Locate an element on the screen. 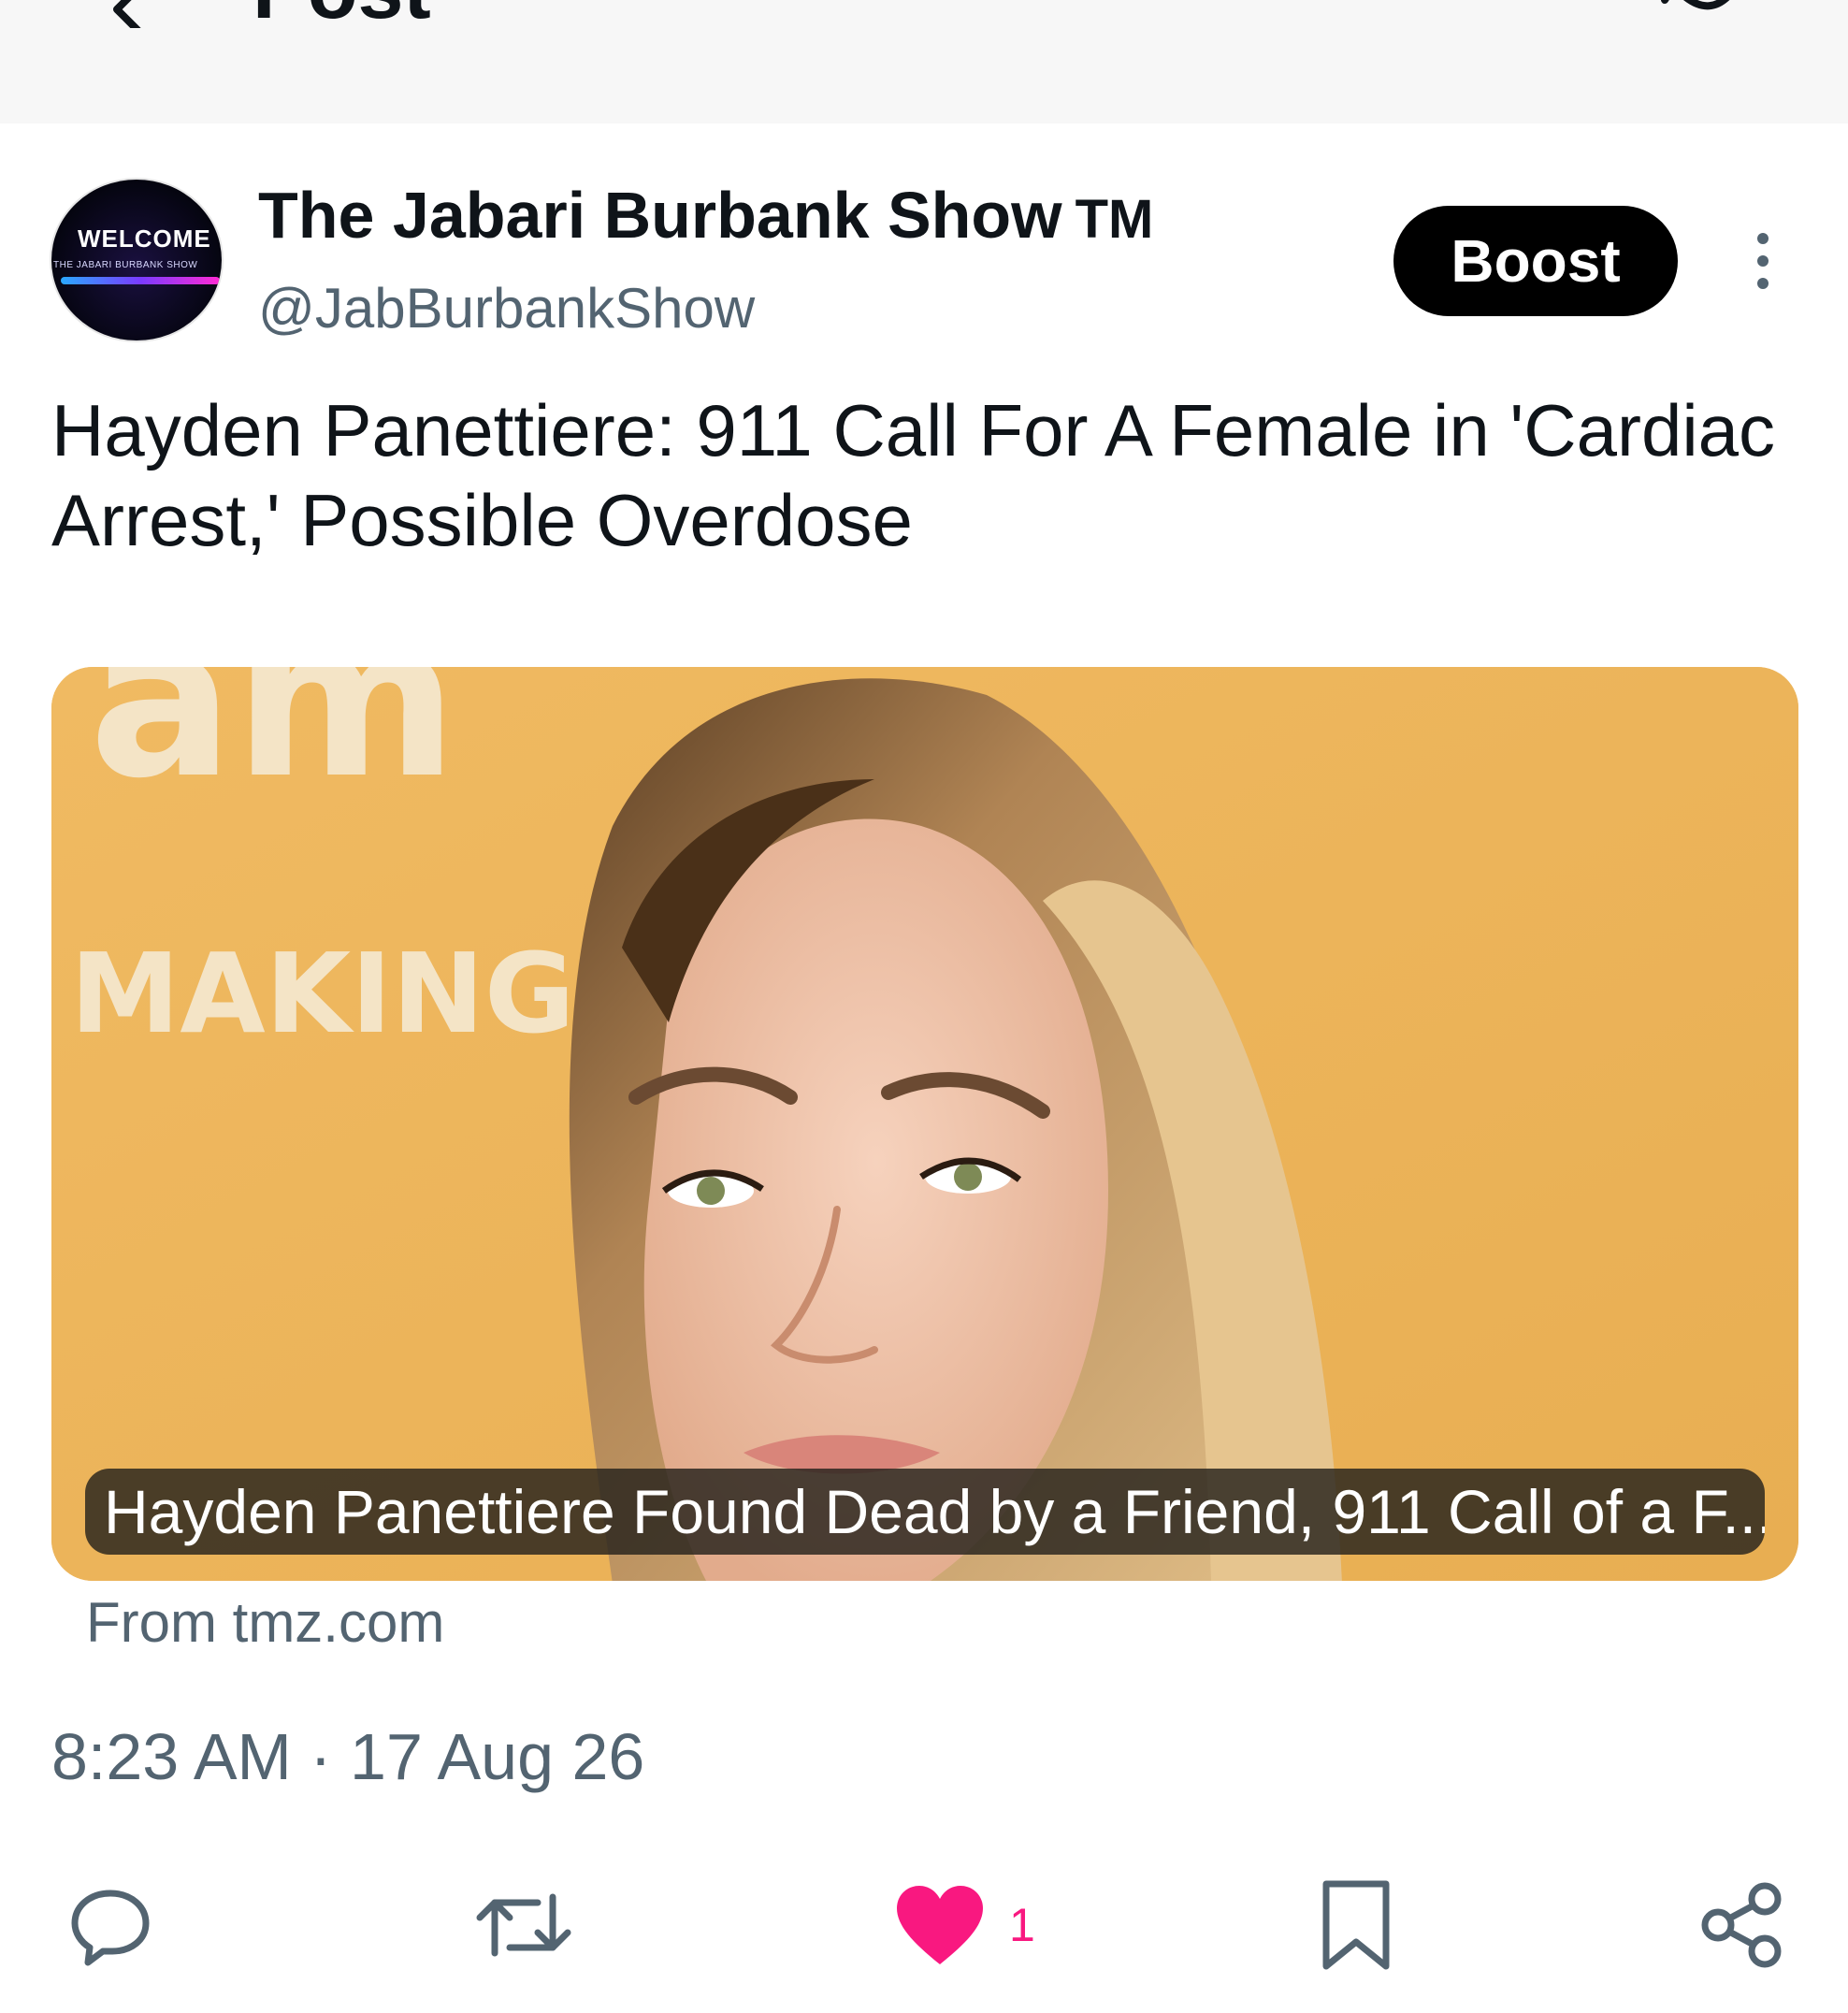 The width and height of the screenshot is (1848, 2013). author-name-text: The Jabari Burbank Show is located at coordinates (660, 215).